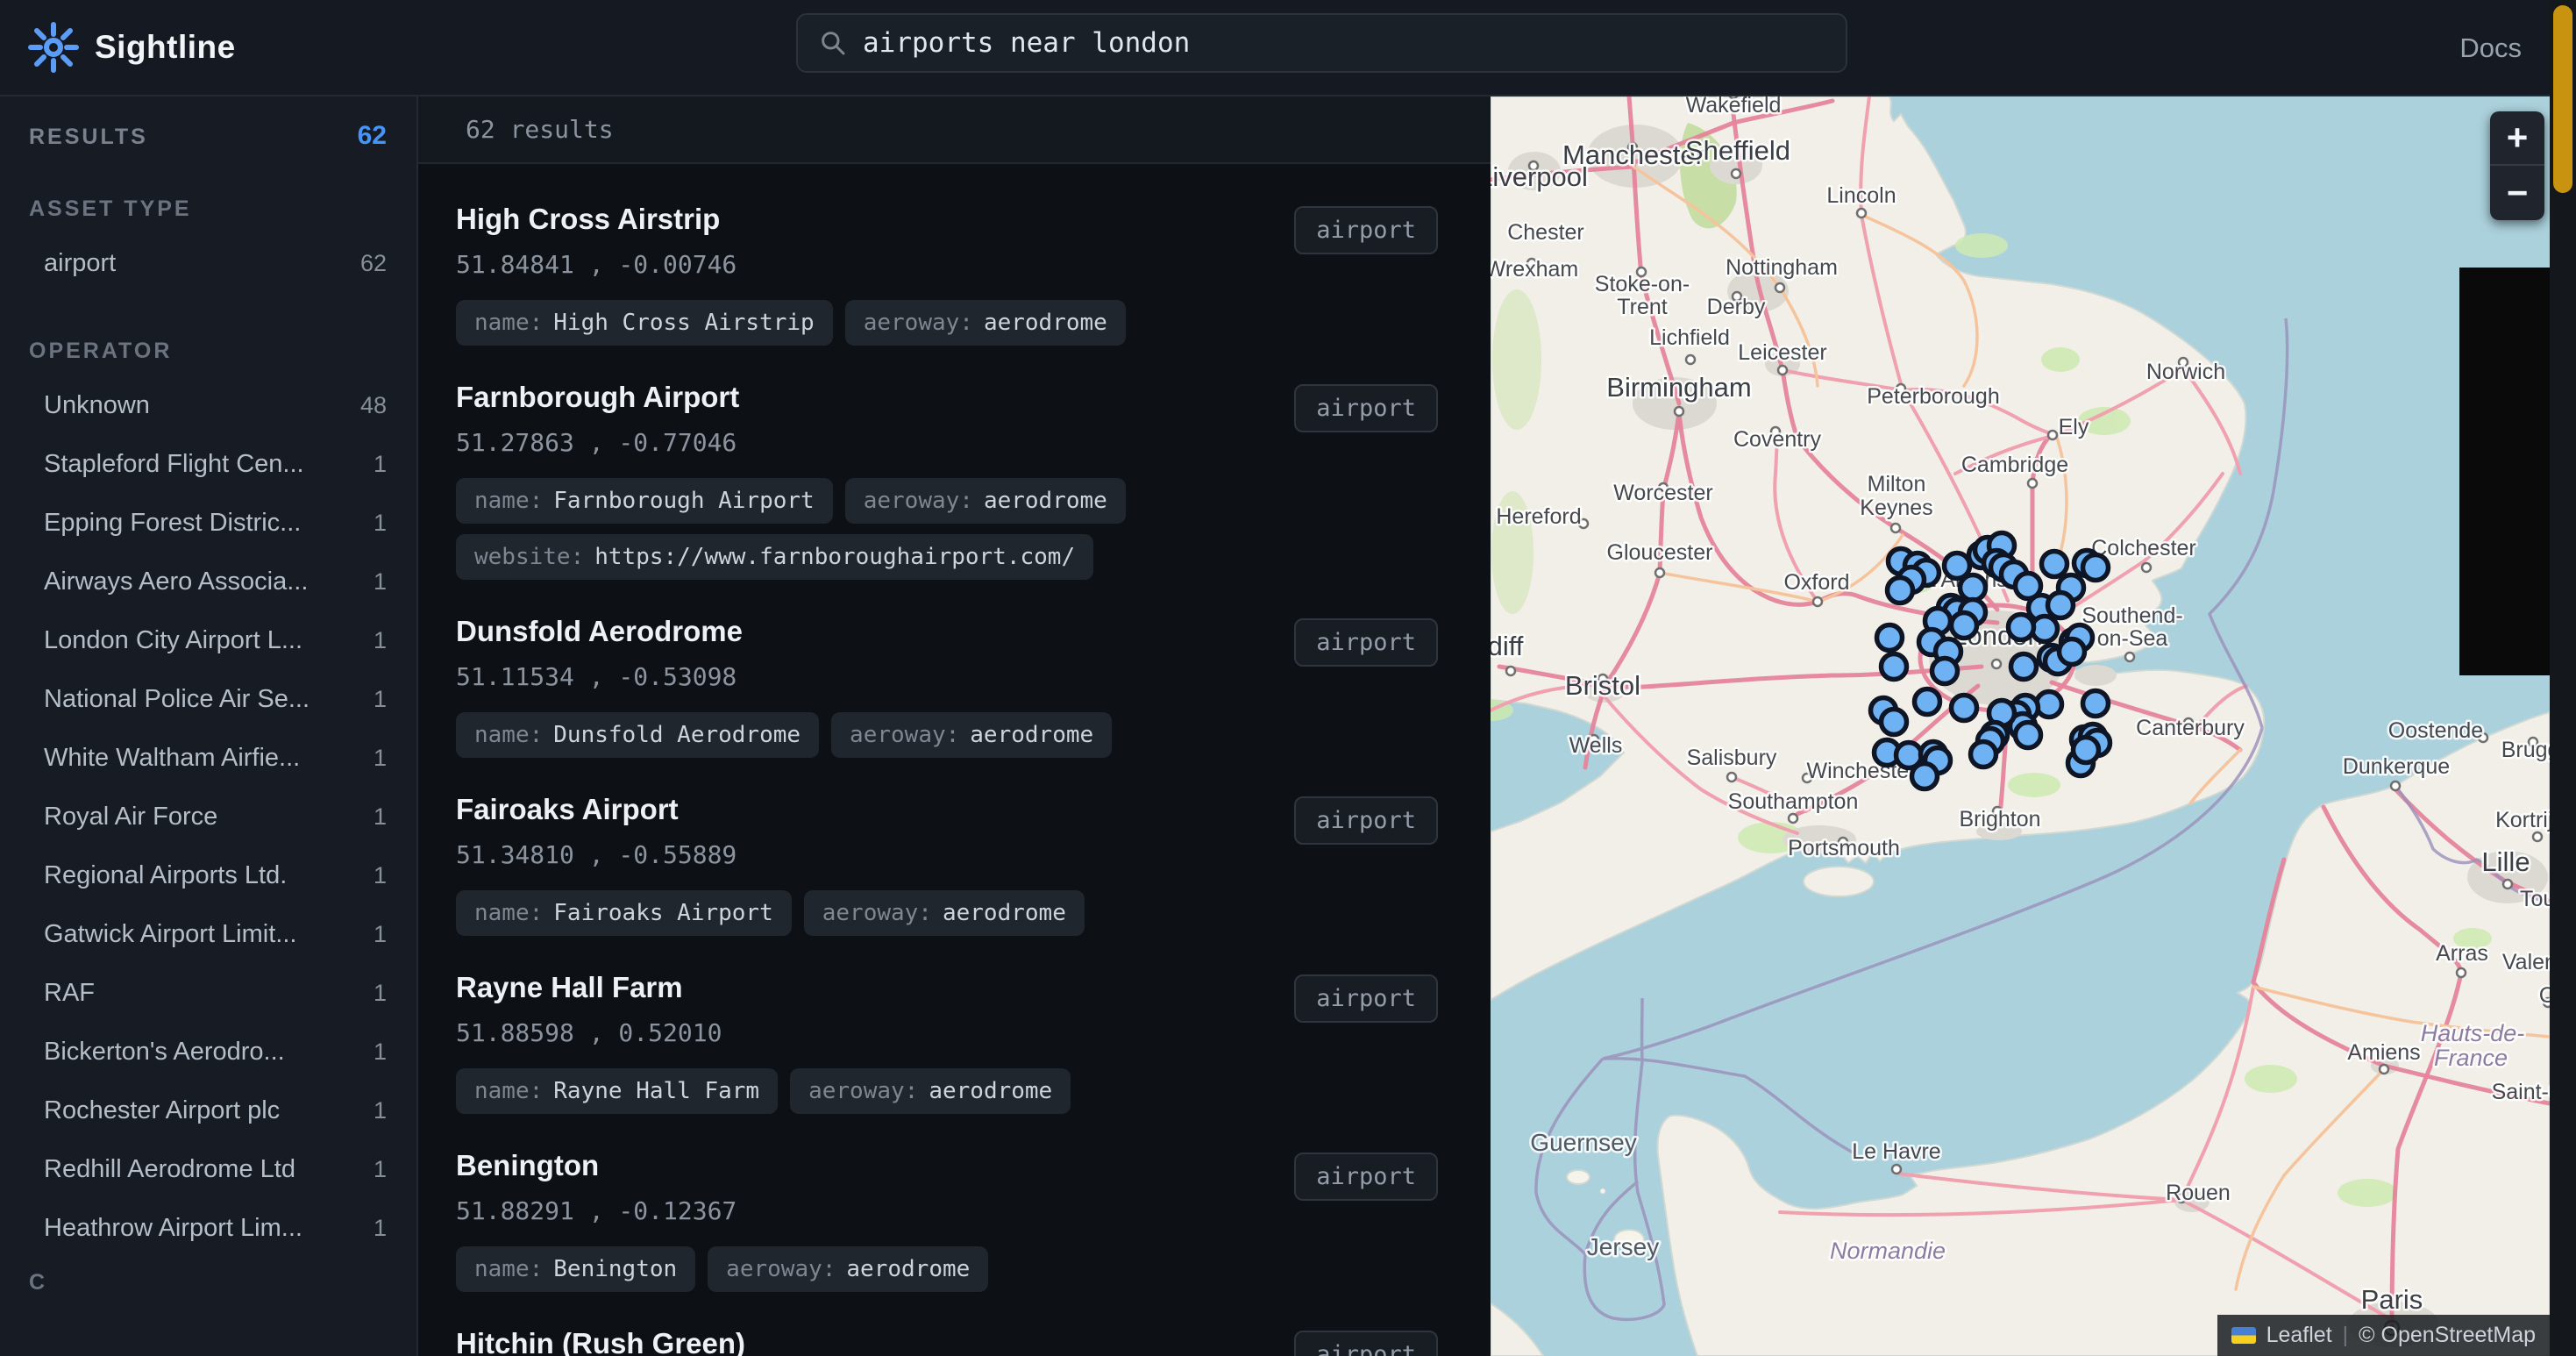  What do you see at coordinates (1344, 43) in the screenshot?
I see `search-input` at bounding box center [1344, 43].